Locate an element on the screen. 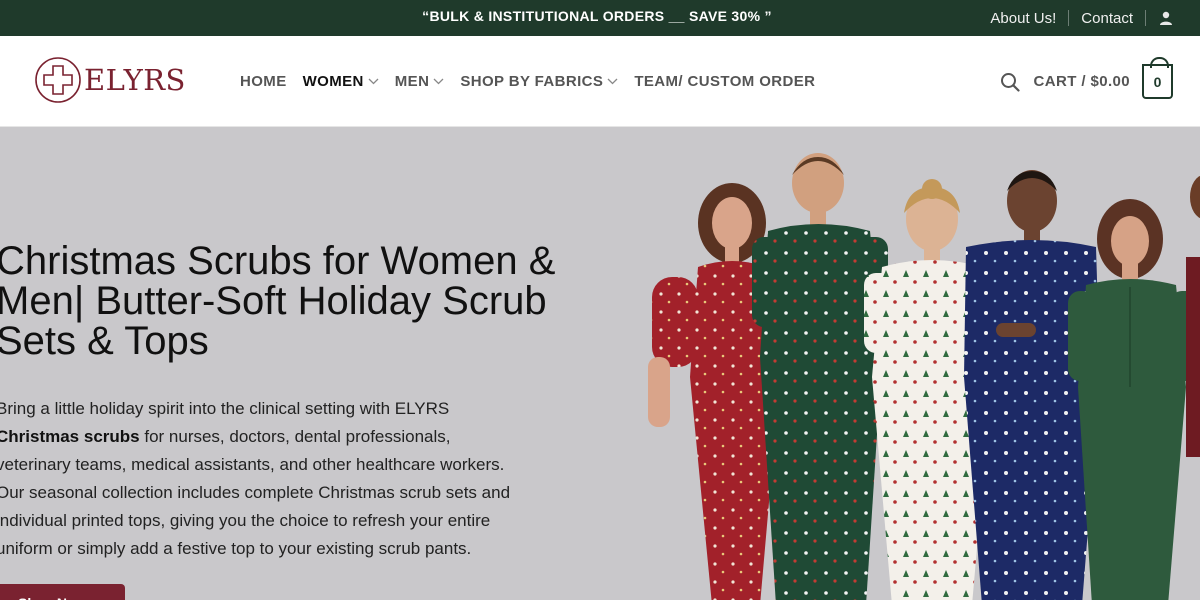 This screenshot has width=1200, height=600. model-partial is located at coordinates (1193, 316).